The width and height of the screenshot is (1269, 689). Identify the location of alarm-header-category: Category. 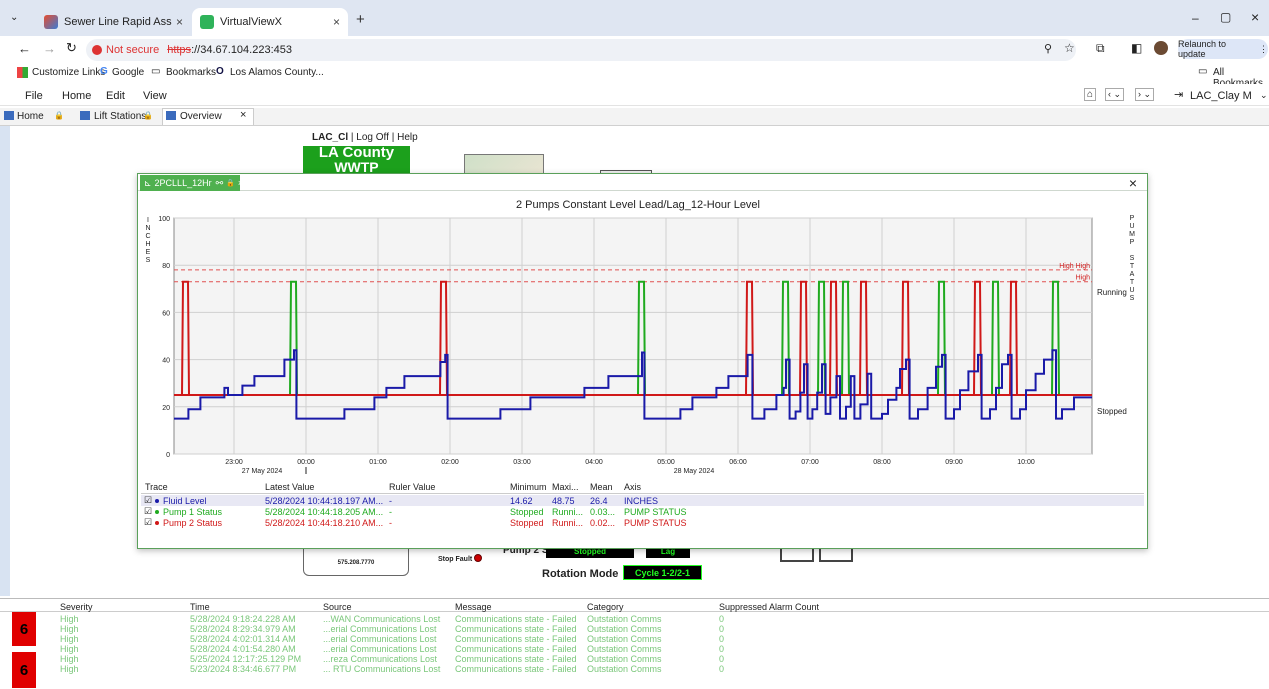
(605, 607).